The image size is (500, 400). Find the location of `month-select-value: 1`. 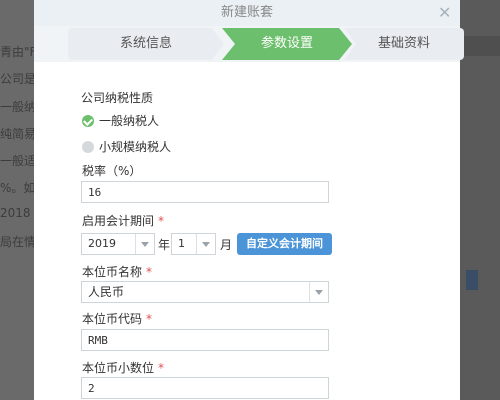

month-select-value: 1 is located at coordinates (181, 243).